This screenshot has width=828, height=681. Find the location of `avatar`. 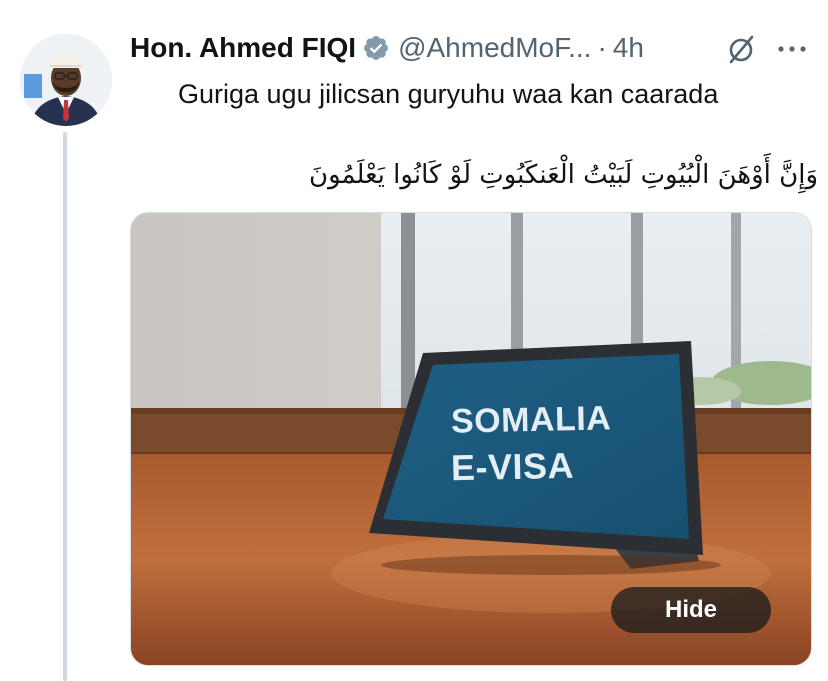

avatar is located at coordinates (66, 80).